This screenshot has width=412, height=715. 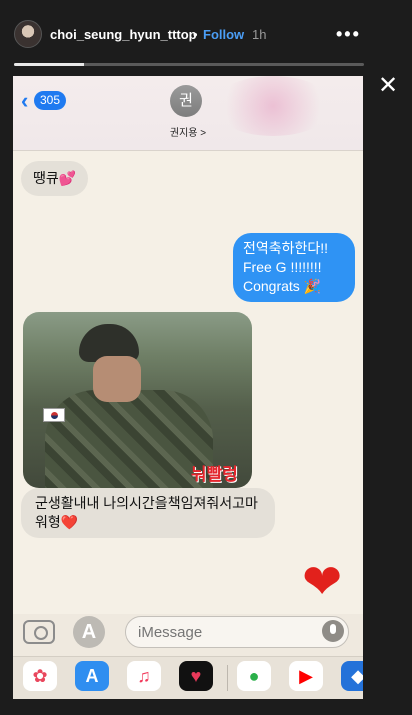 I want to click on microphone-icon, so click(x=333, y=631).